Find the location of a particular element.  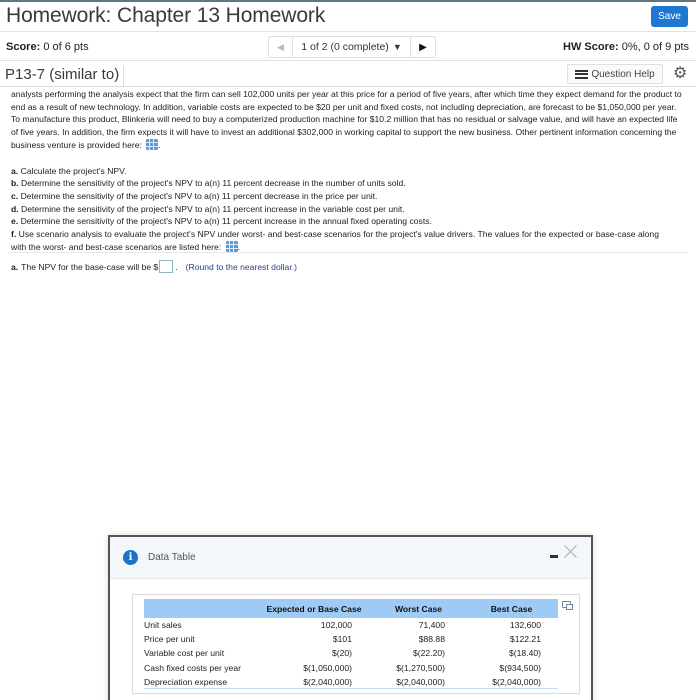

base-case-value: $(2,040,000) is located at coordinates (314, 682).